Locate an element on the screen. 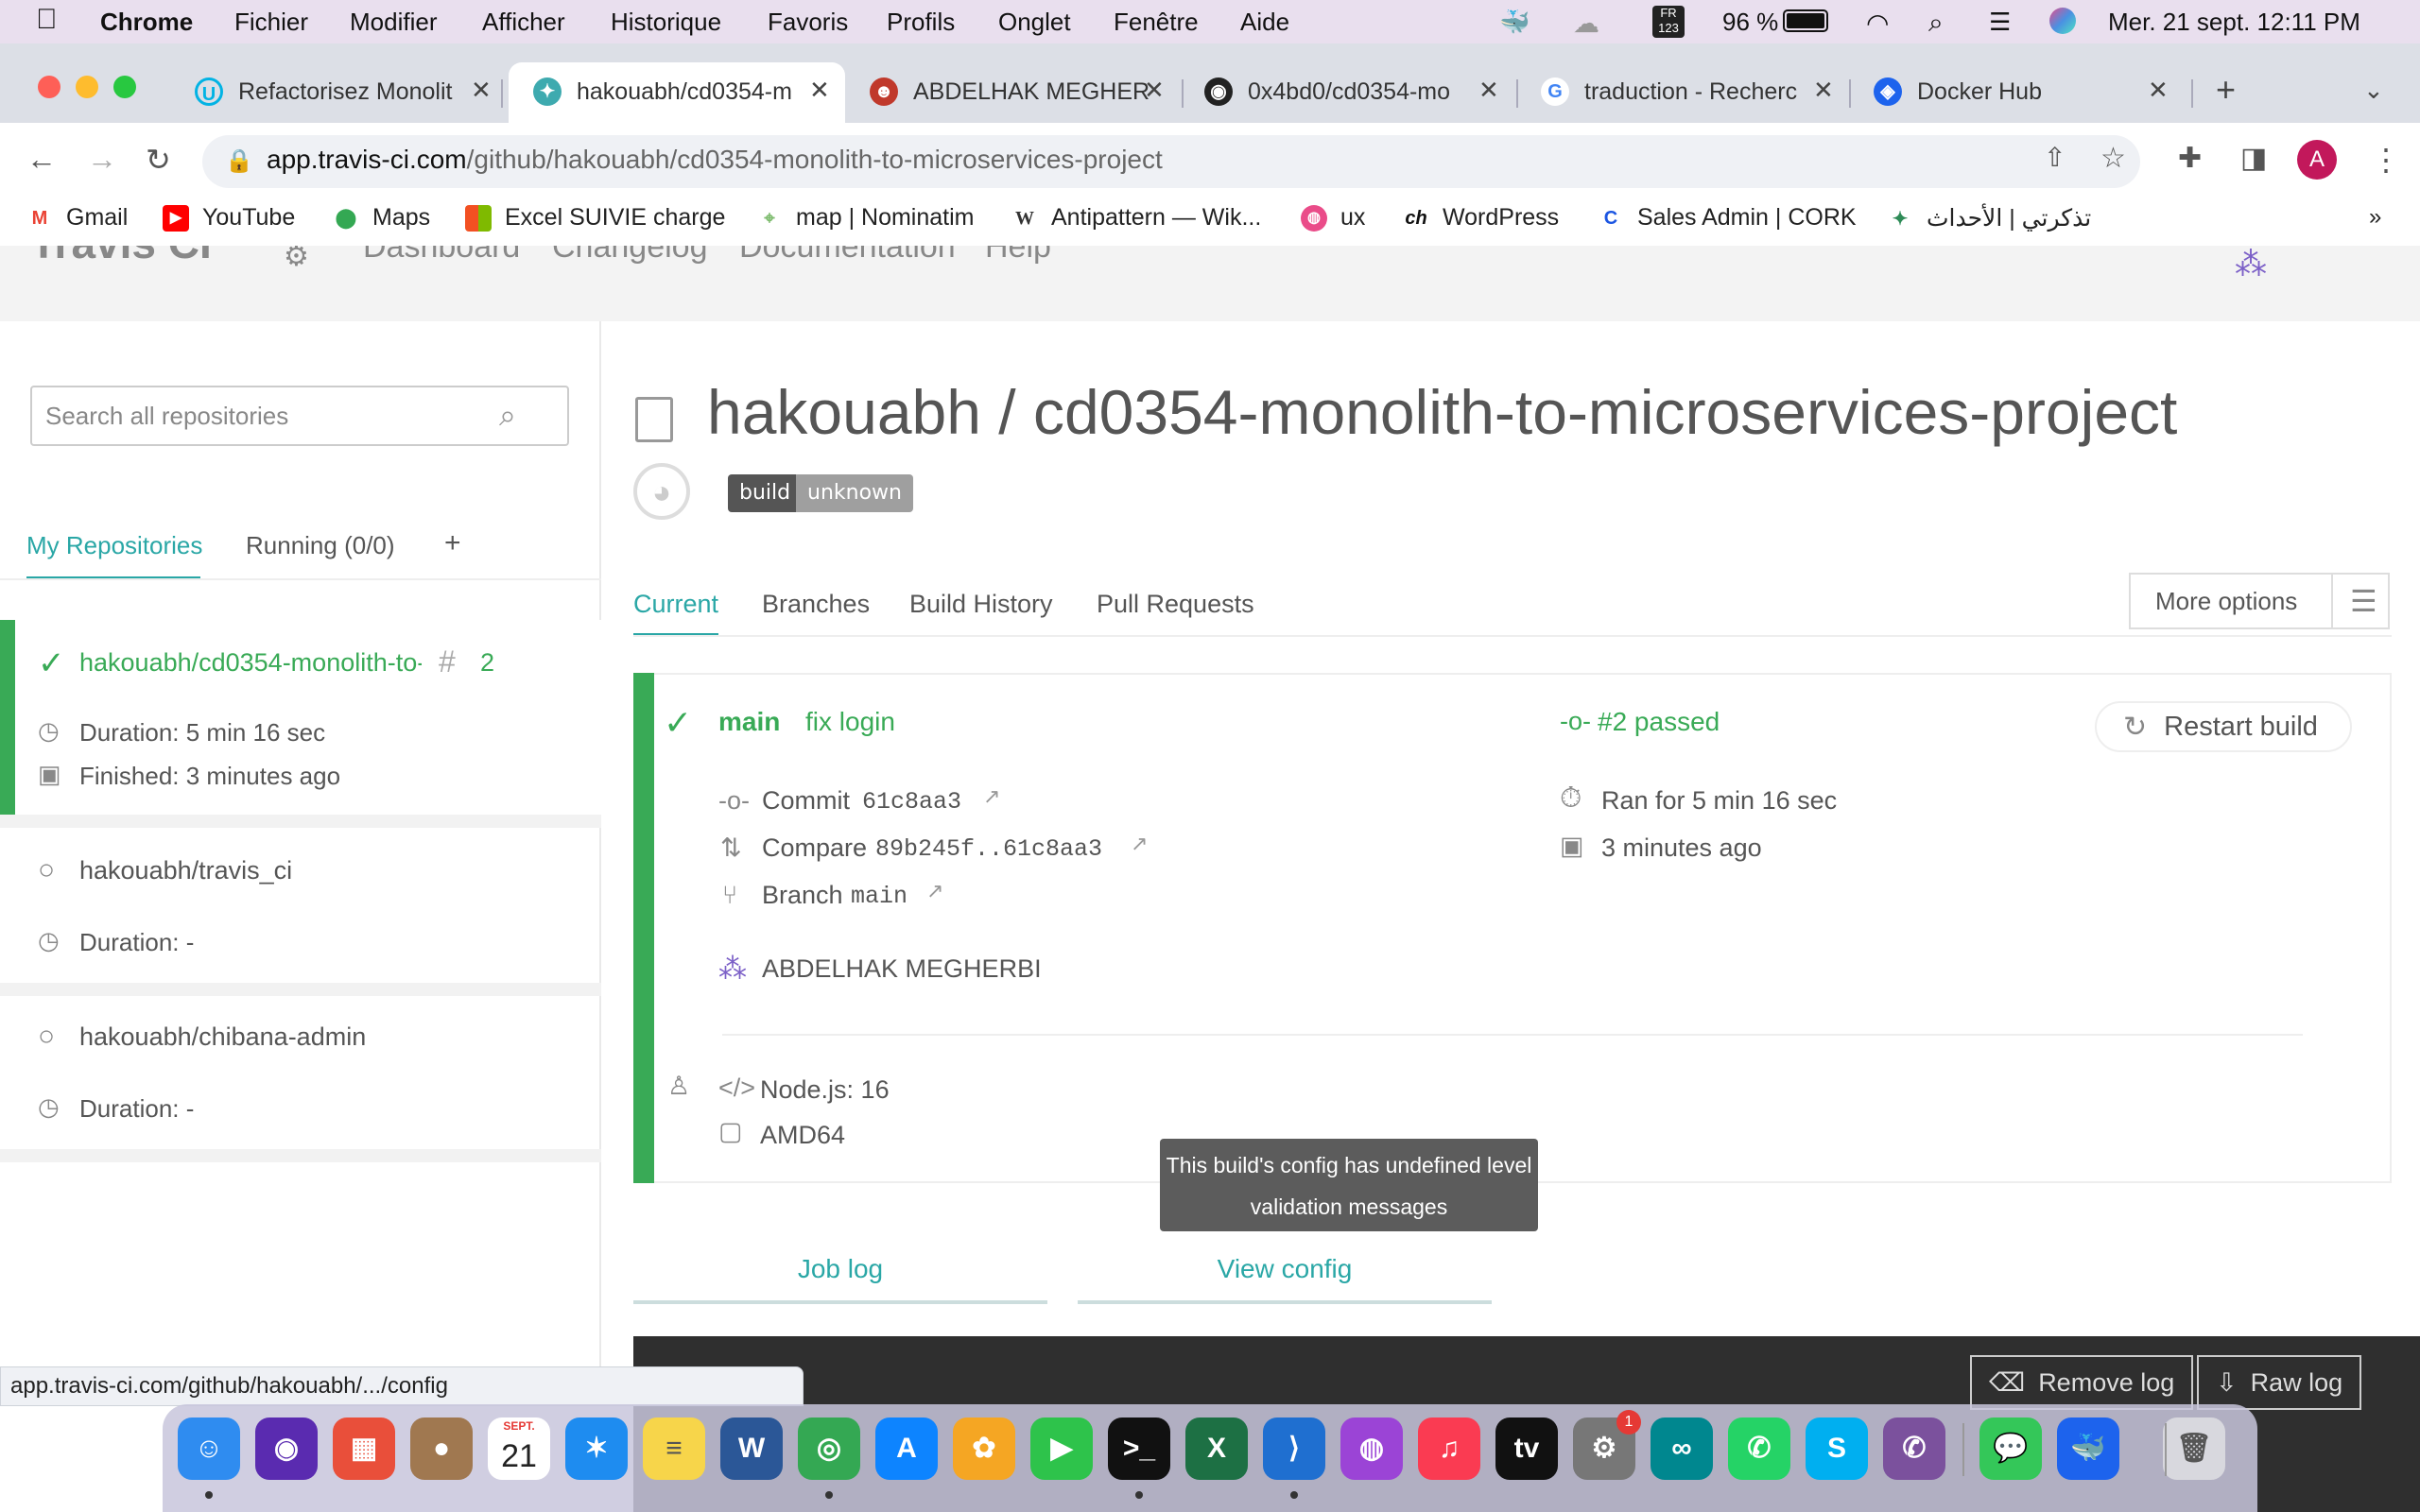 The height and width of the screenshot is (1512, 2420). bookmark-youtube: ▶ YouTube is located at coordinates (229, 218).